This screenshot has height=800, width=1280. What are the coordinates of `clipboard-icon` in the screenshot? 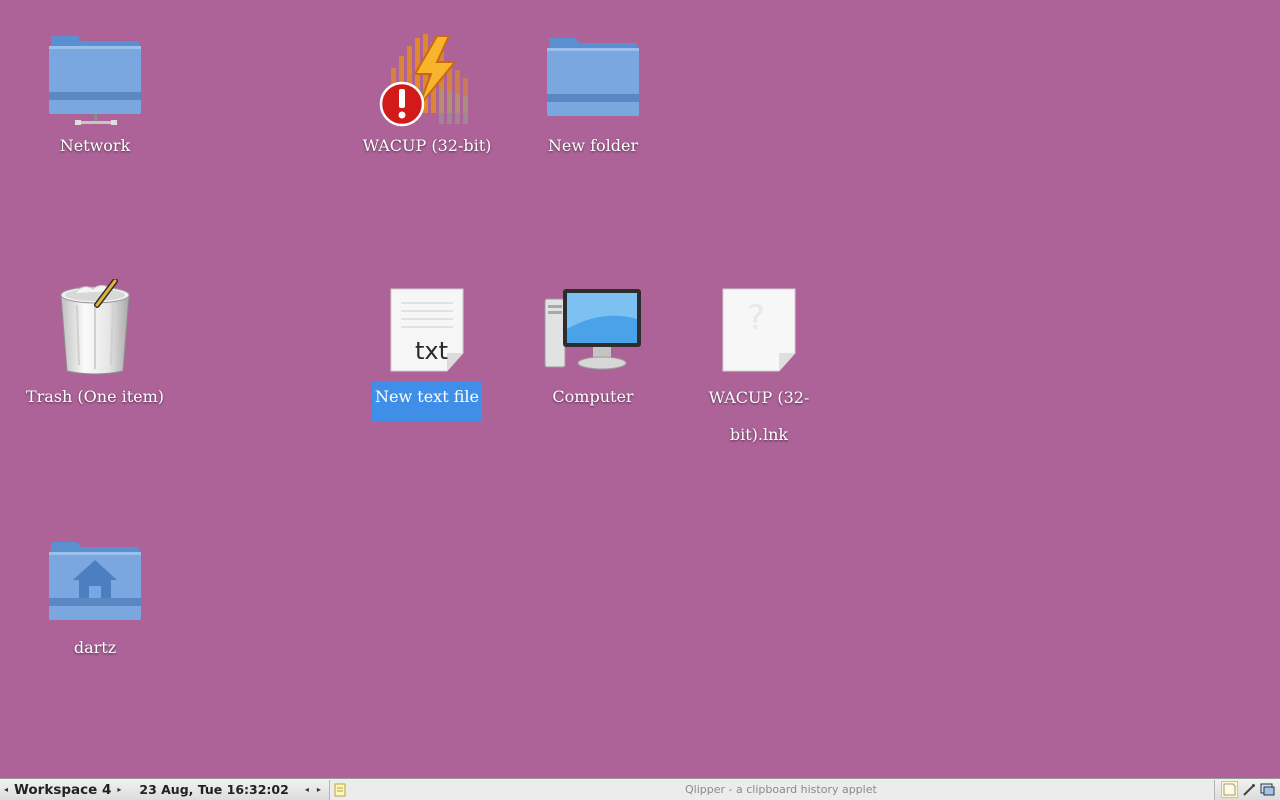 It's located at (340, 790).